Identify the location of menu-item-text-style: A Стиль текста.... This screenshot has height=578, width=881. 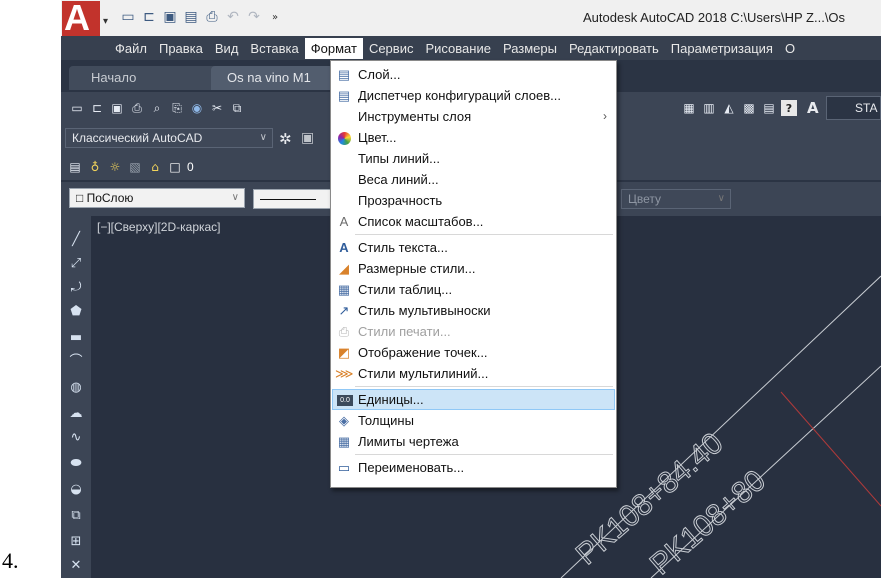
(473, 247).